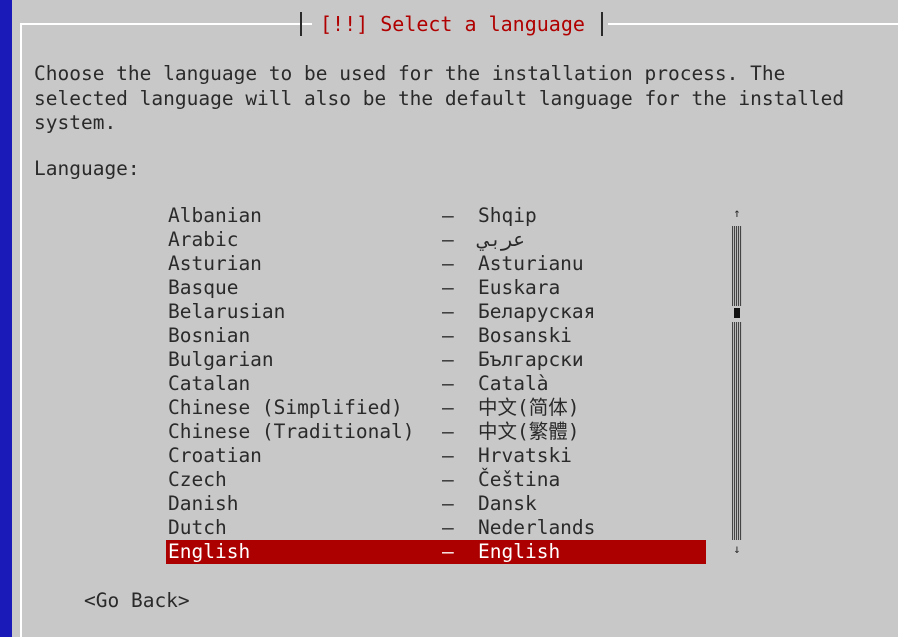  What do you see at coordinates (531, 263) in the screenshot?
I see `language-native-name: Asturianu` at bounding box center [531, 263].